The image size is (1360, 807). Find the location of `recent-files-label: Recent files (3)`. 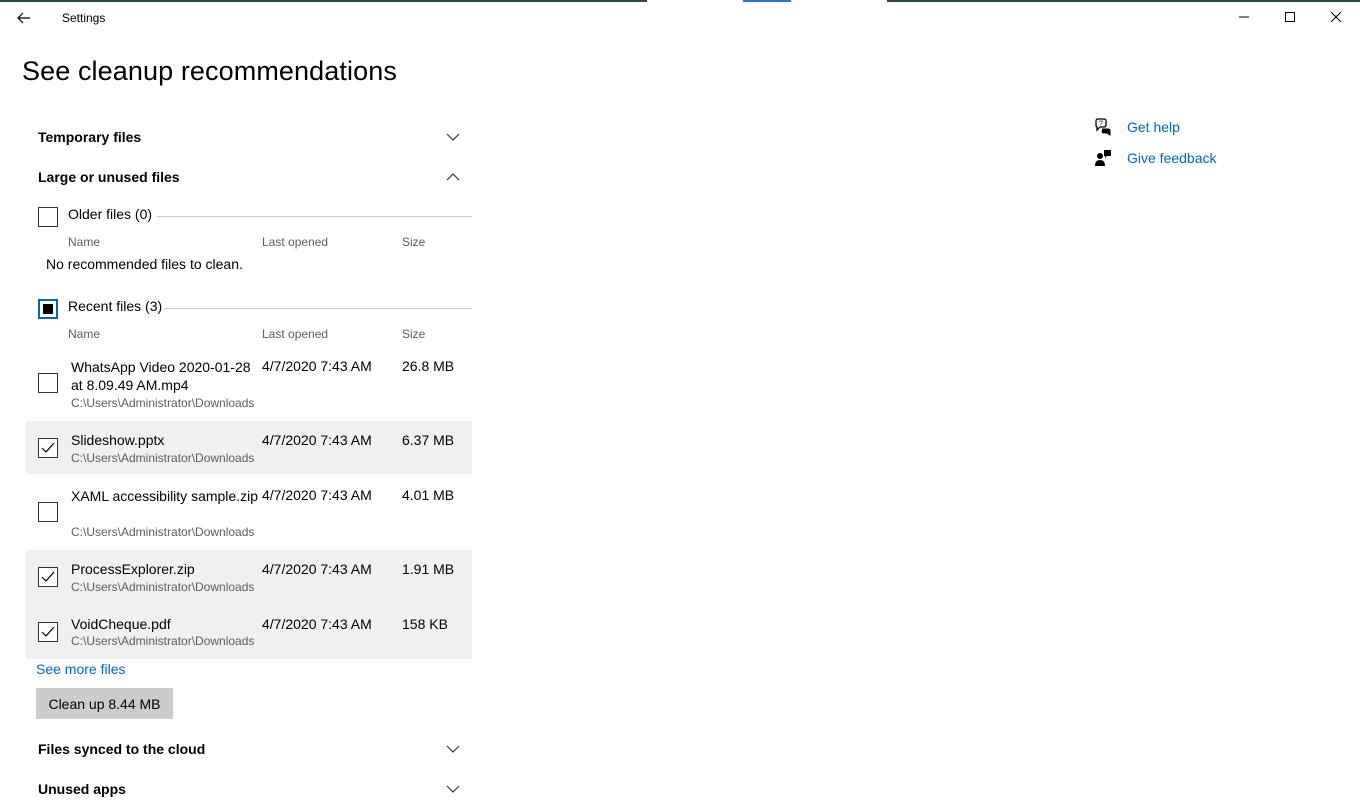

recent-files-label: Recent files (3) is located at coordinates (115, 306).